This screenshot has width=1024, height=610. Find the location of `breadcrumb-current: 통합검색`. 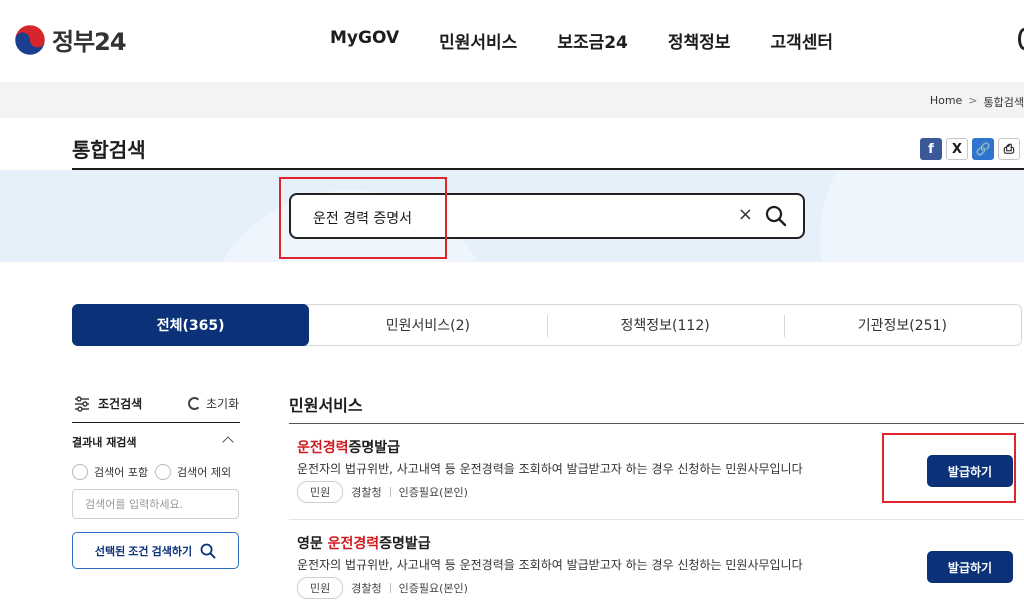

breadcrumb-current: 통합검색 is located at coordinates (1003, 102).